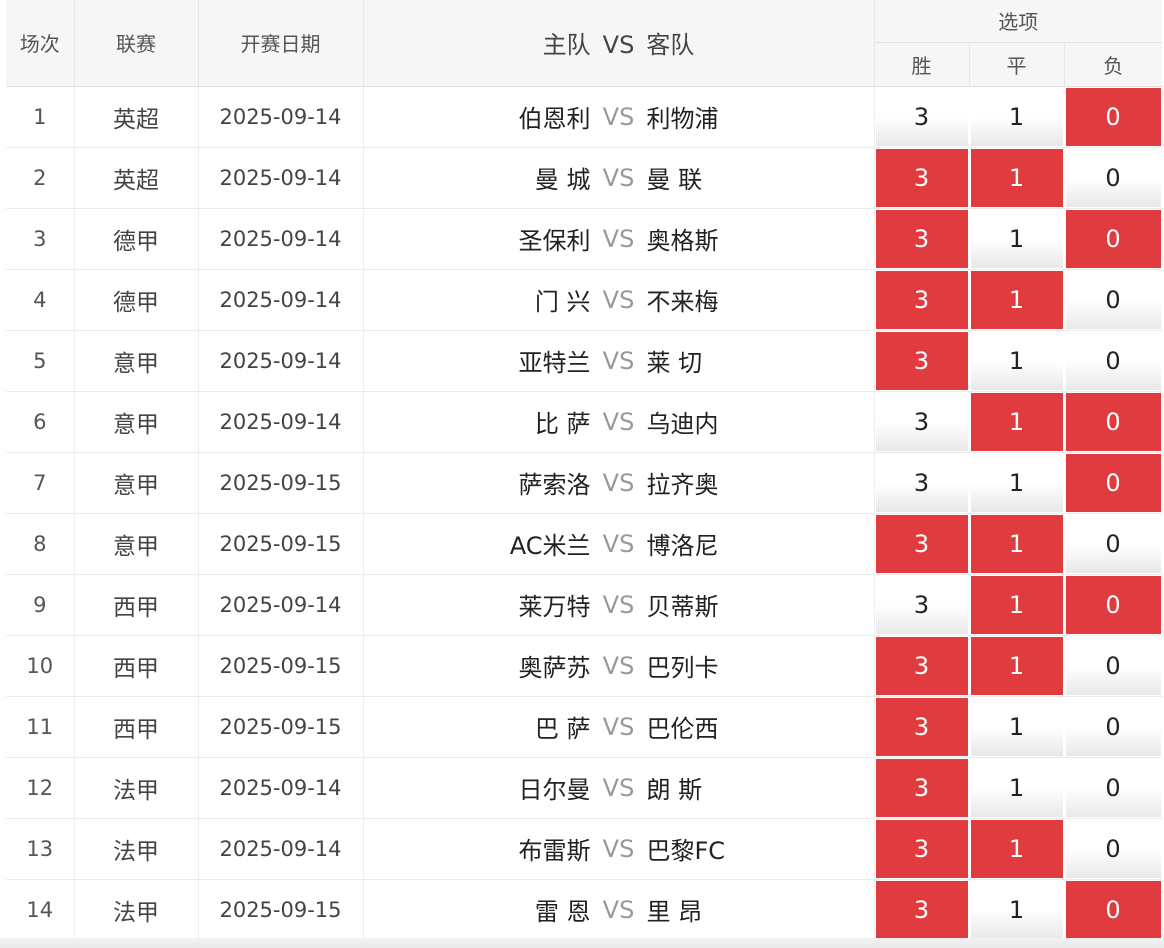 Image resolution: width=1164 pixels, height=948 pixels. Describe the element at coordinates (922, 64) in the screenshot. I see `header-win: 胜` at that location.